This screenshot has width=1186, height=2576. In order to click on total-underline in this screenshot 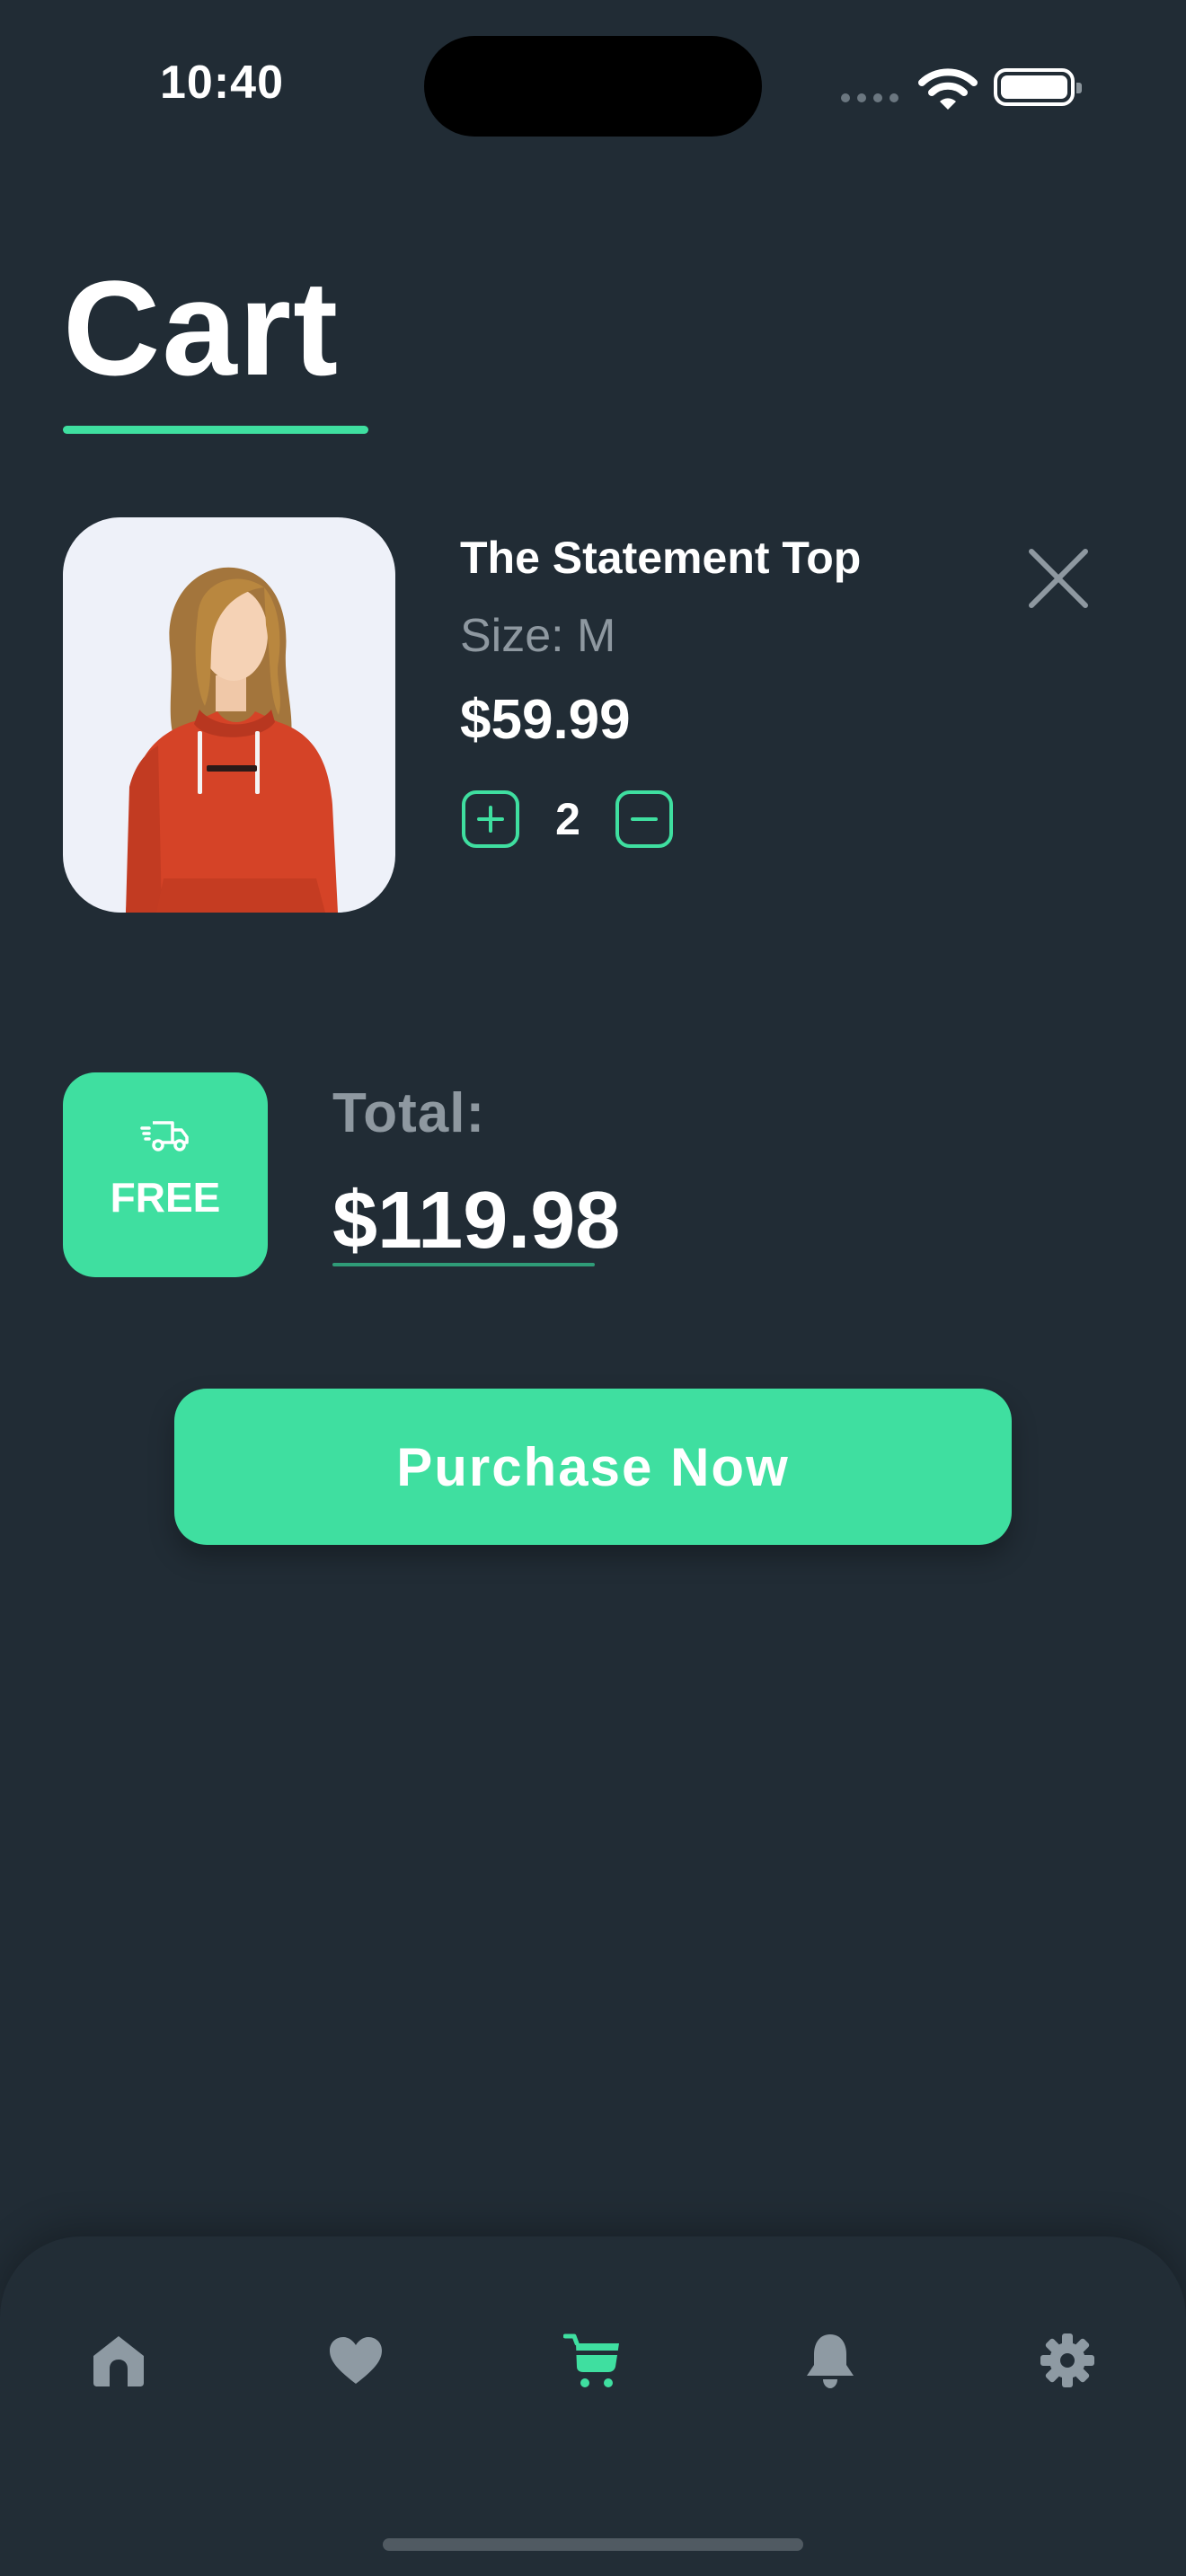, I will do `click(463, 1264)`.